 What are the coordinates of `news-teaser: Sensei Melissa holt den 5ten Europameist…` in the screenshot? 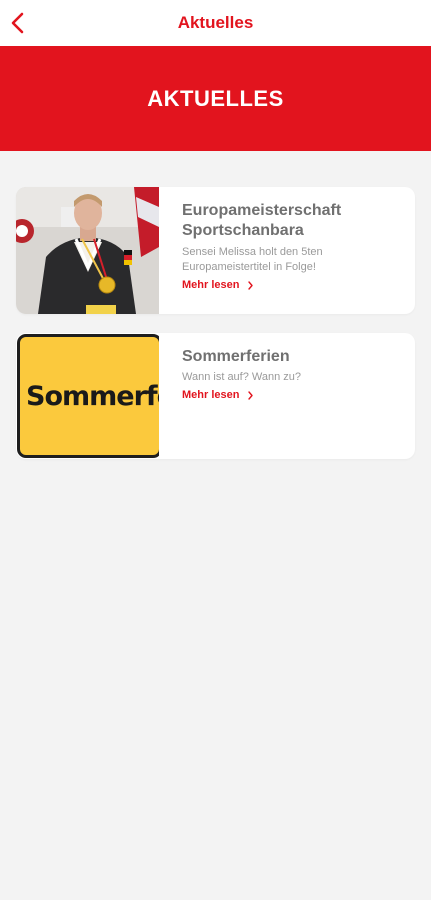 It's located at (252, 259).